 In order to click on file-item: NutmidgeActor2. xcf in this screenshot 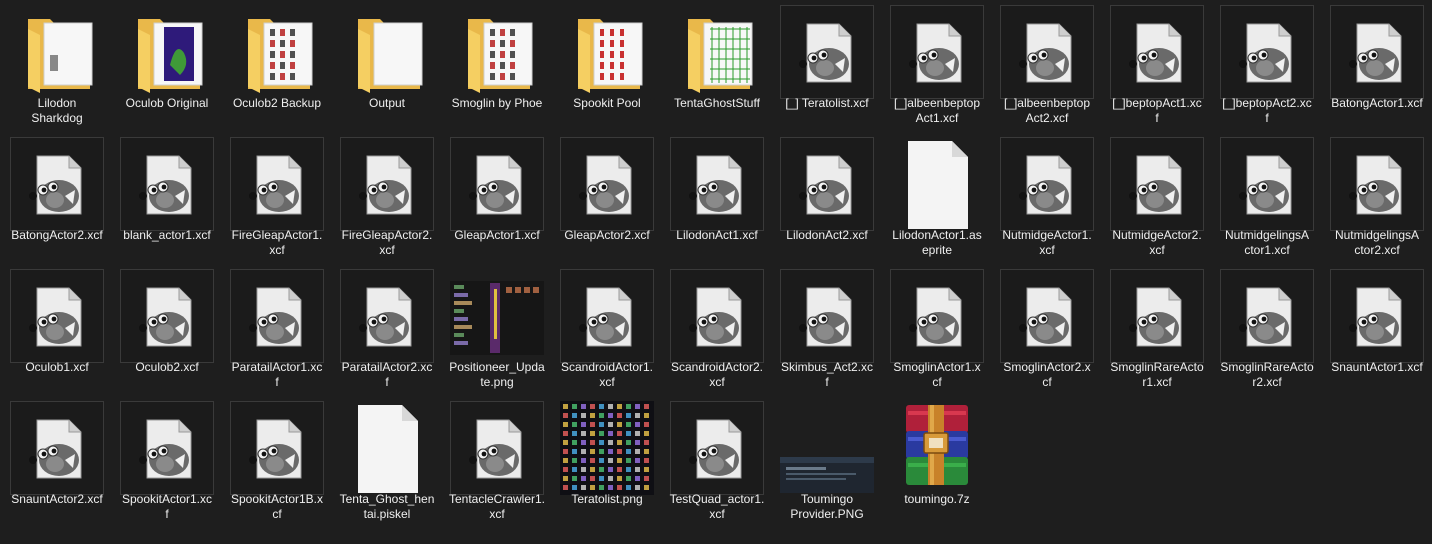, I will do `click(1157, 196)`.